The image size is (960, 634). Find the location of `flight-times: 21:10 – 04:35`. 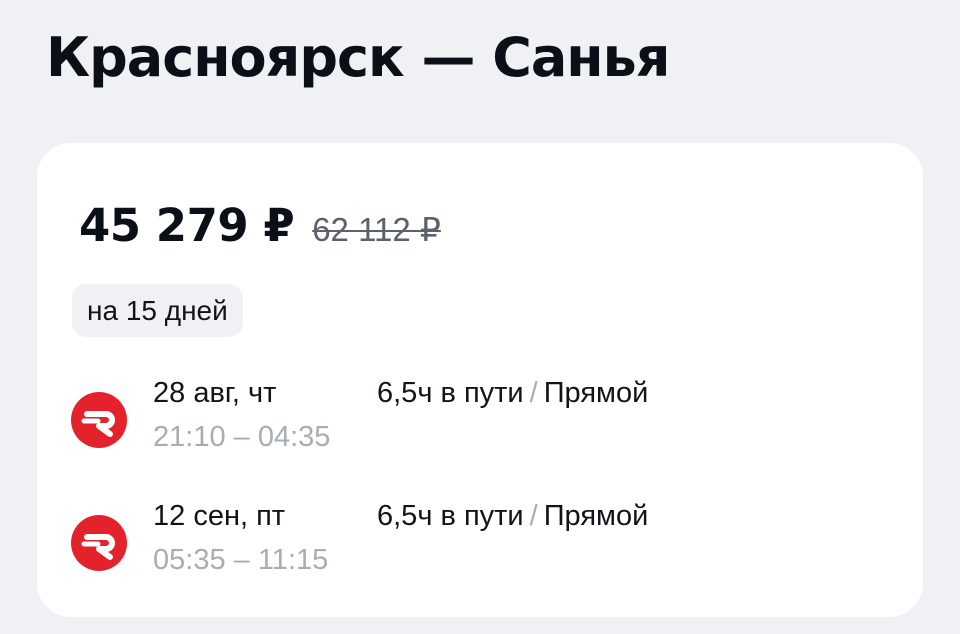

flight-times: 21:10 – 04:35 is located at coordinates (242, 437).